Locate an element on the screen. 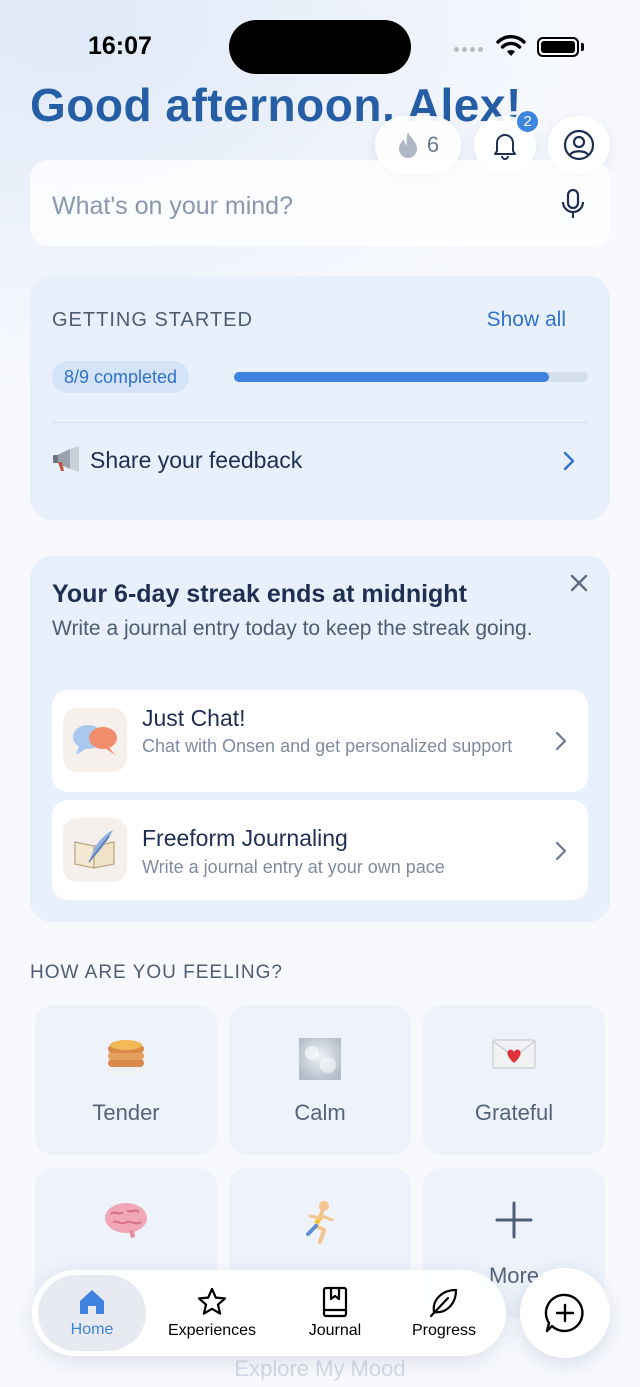 Image resolution: width=640 pixels, height=1387 pixels. tab-progress: Progress is located at coordinates (444, 1313).